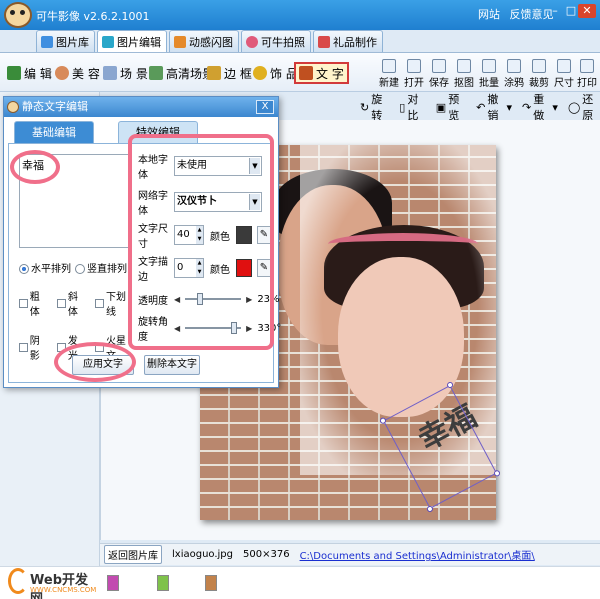 The width and height of the screenshot is (600, 599). What do you see at coordinates (55, 106) in the screenshot?
I see `dialog-title: 静态文字编辑` at bounding box center [55, 106].